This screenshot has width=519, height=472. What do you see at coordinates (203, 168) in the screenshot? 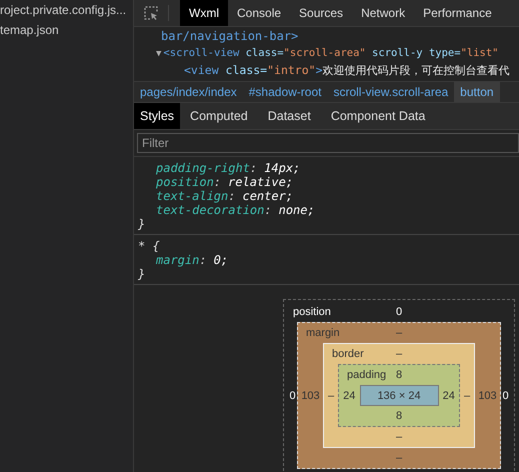
I see `css-property: padding-right` at bounding box center [203, 168].